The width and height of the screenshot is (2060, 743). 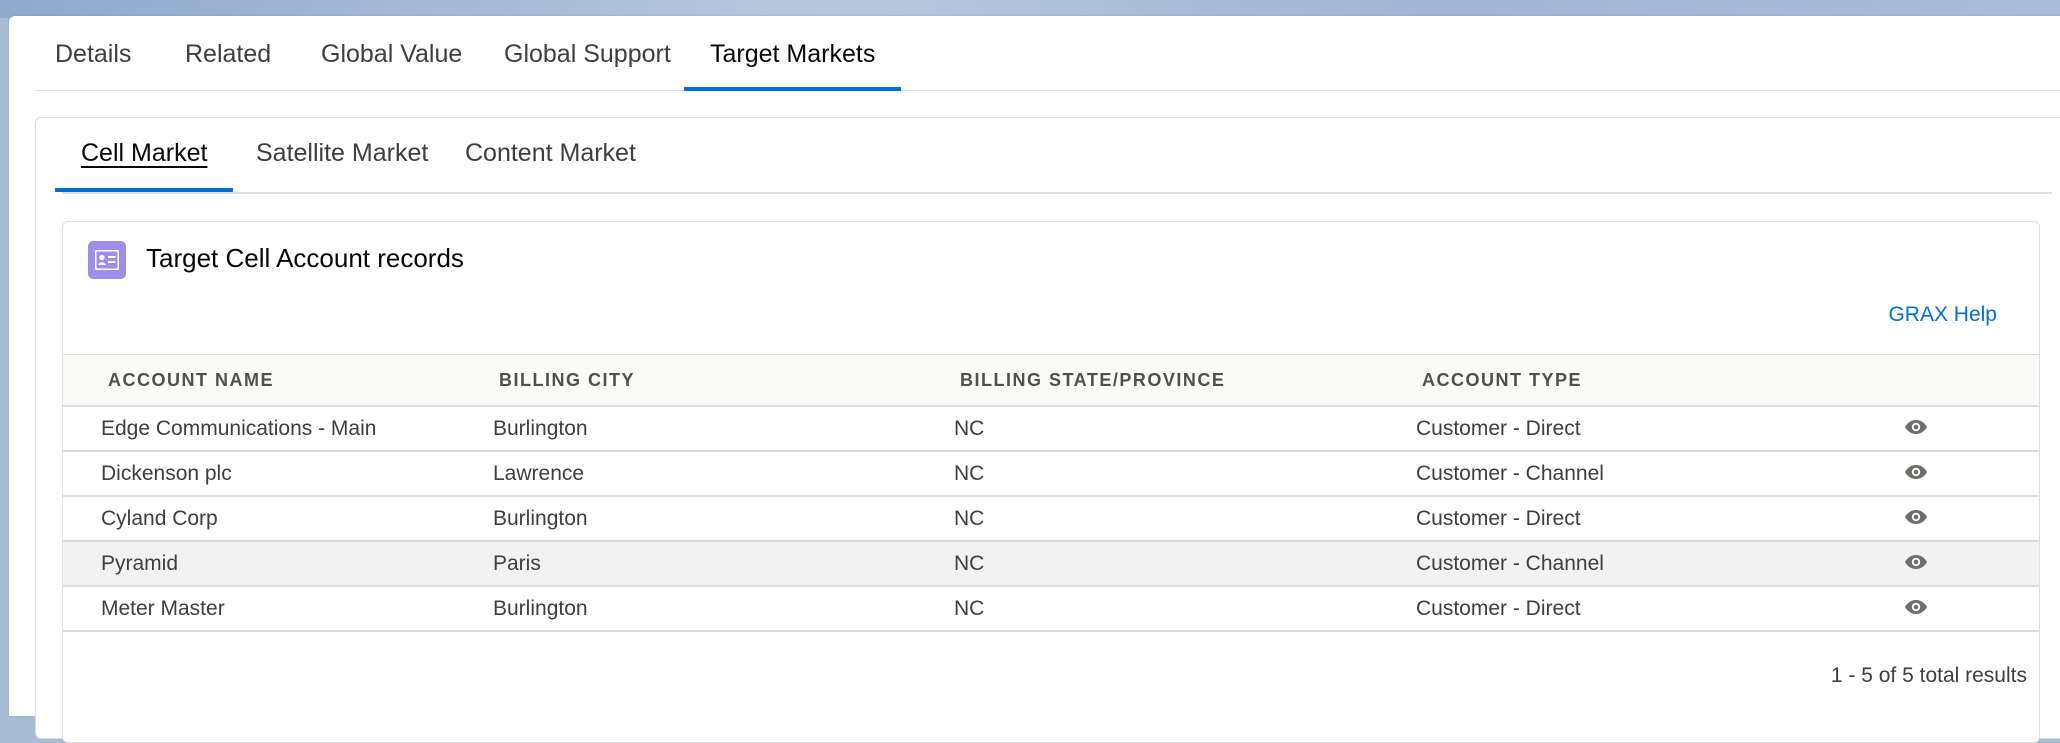 What do you see at coordinates (723, 564) in the screenshot?
I see `billing-city-cell: Paris` at bounding box center [723, 564].